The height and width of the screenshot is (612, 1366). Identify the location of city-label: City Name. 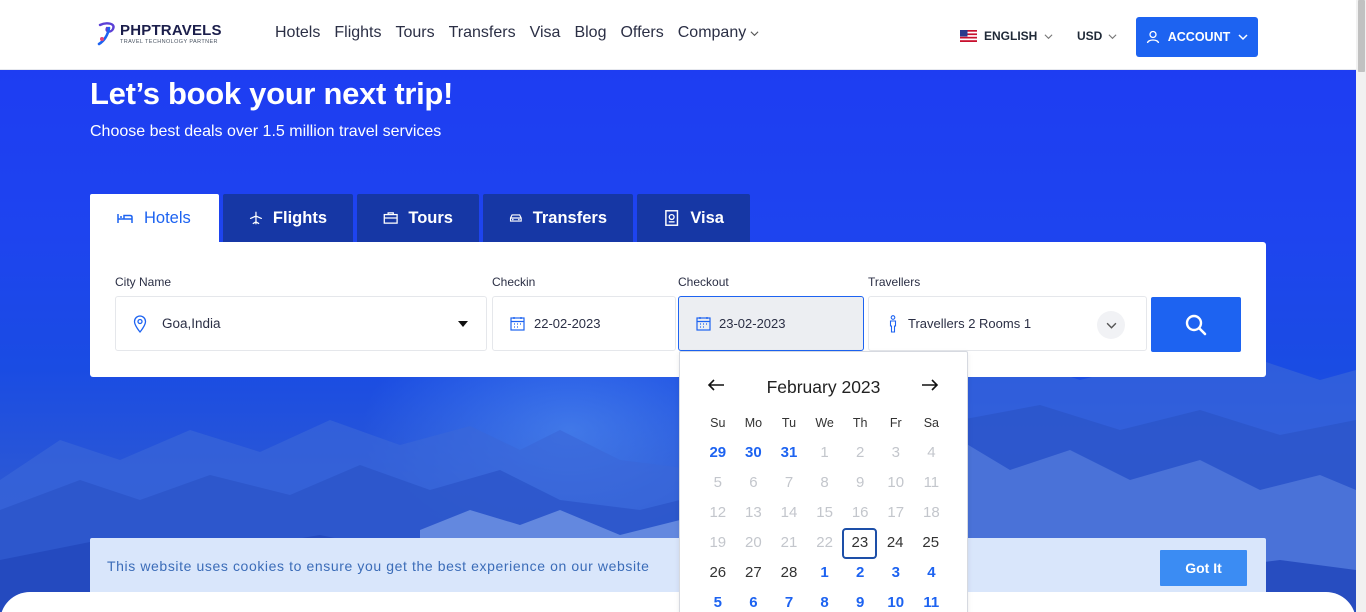
(143, 282).